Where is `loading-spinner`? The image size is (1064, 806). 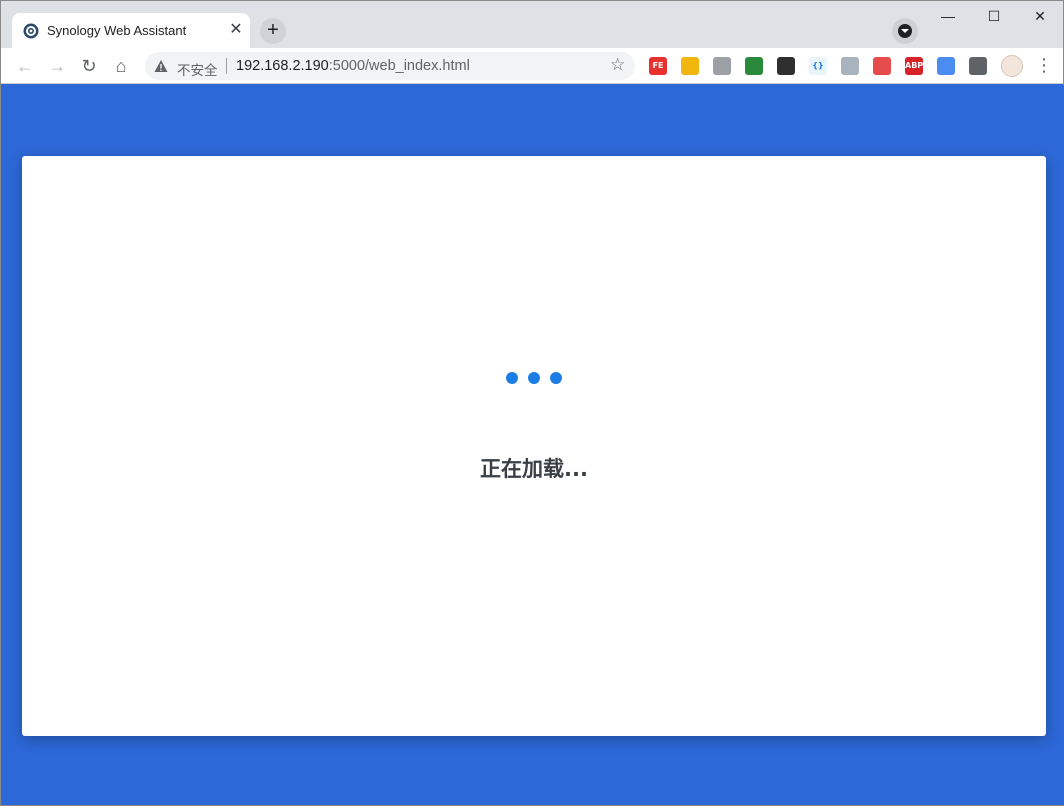
loading-spinner is located at coordinates (536, 378).